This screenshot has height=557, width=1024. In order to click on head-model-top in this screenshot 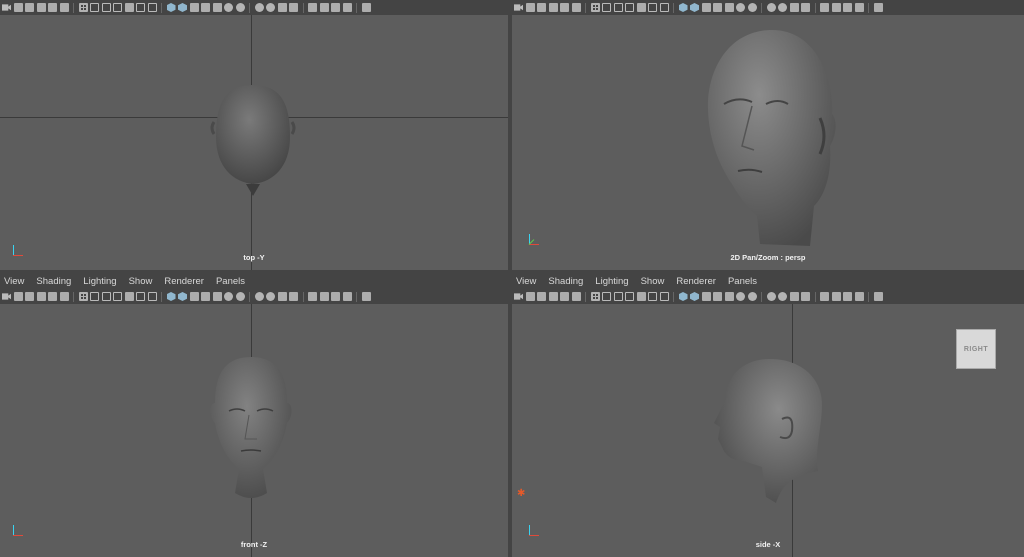, I will do `click(253, 142)`.